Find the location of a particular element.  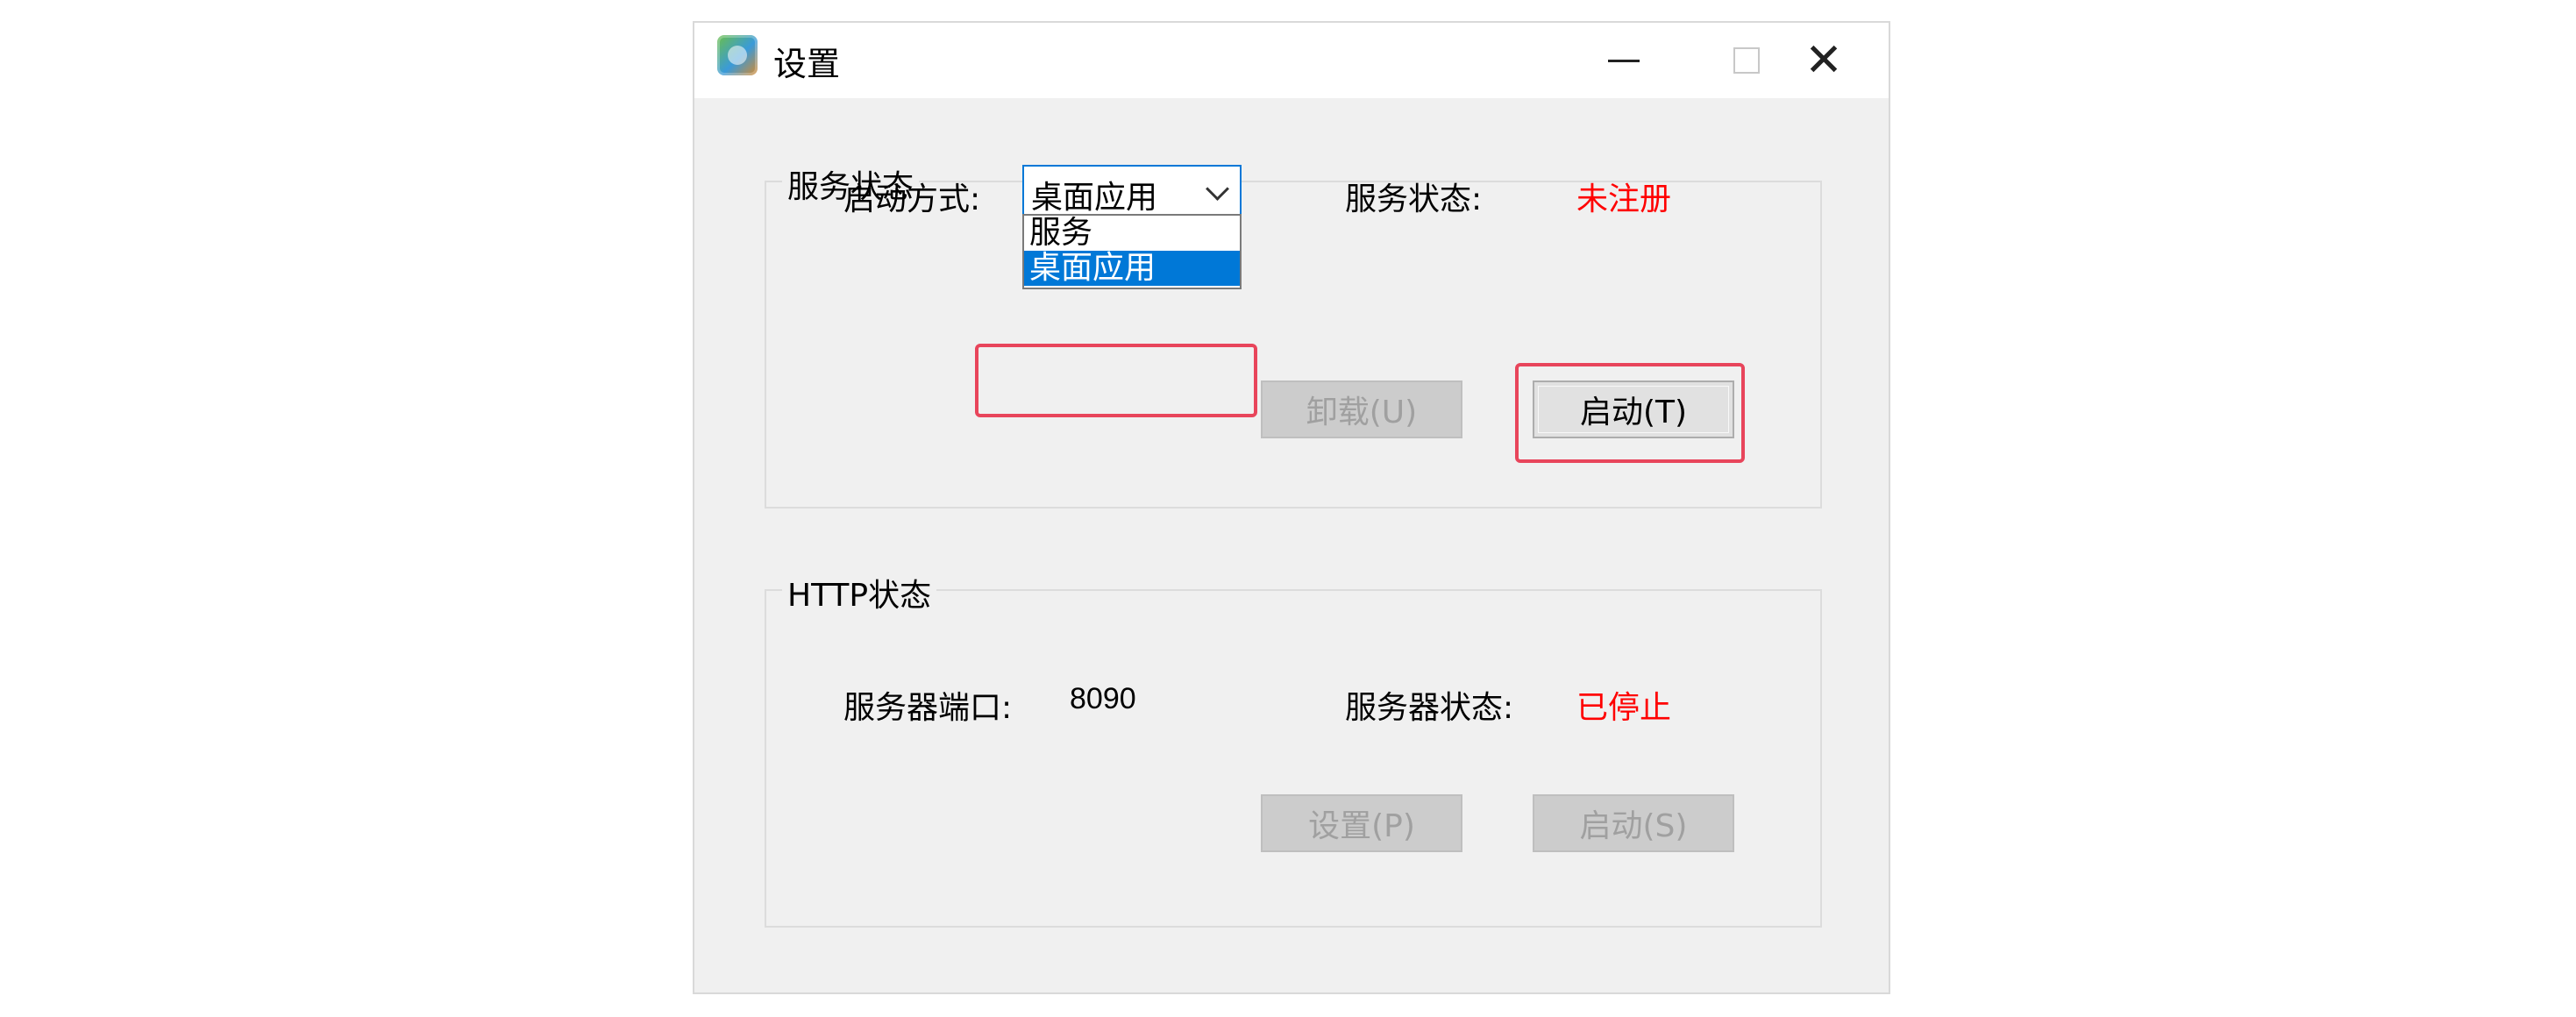

minimize-button is located at coordinates (1623, 60).